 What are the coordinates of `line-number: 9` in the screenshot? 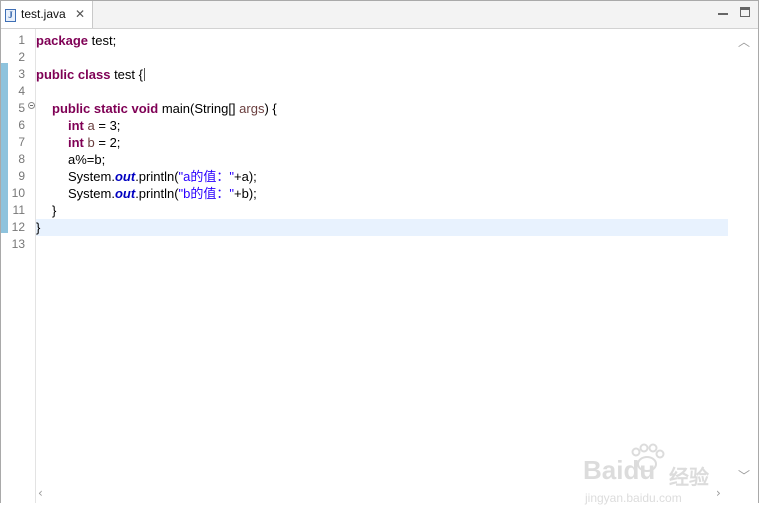 It's located at (21, 176).